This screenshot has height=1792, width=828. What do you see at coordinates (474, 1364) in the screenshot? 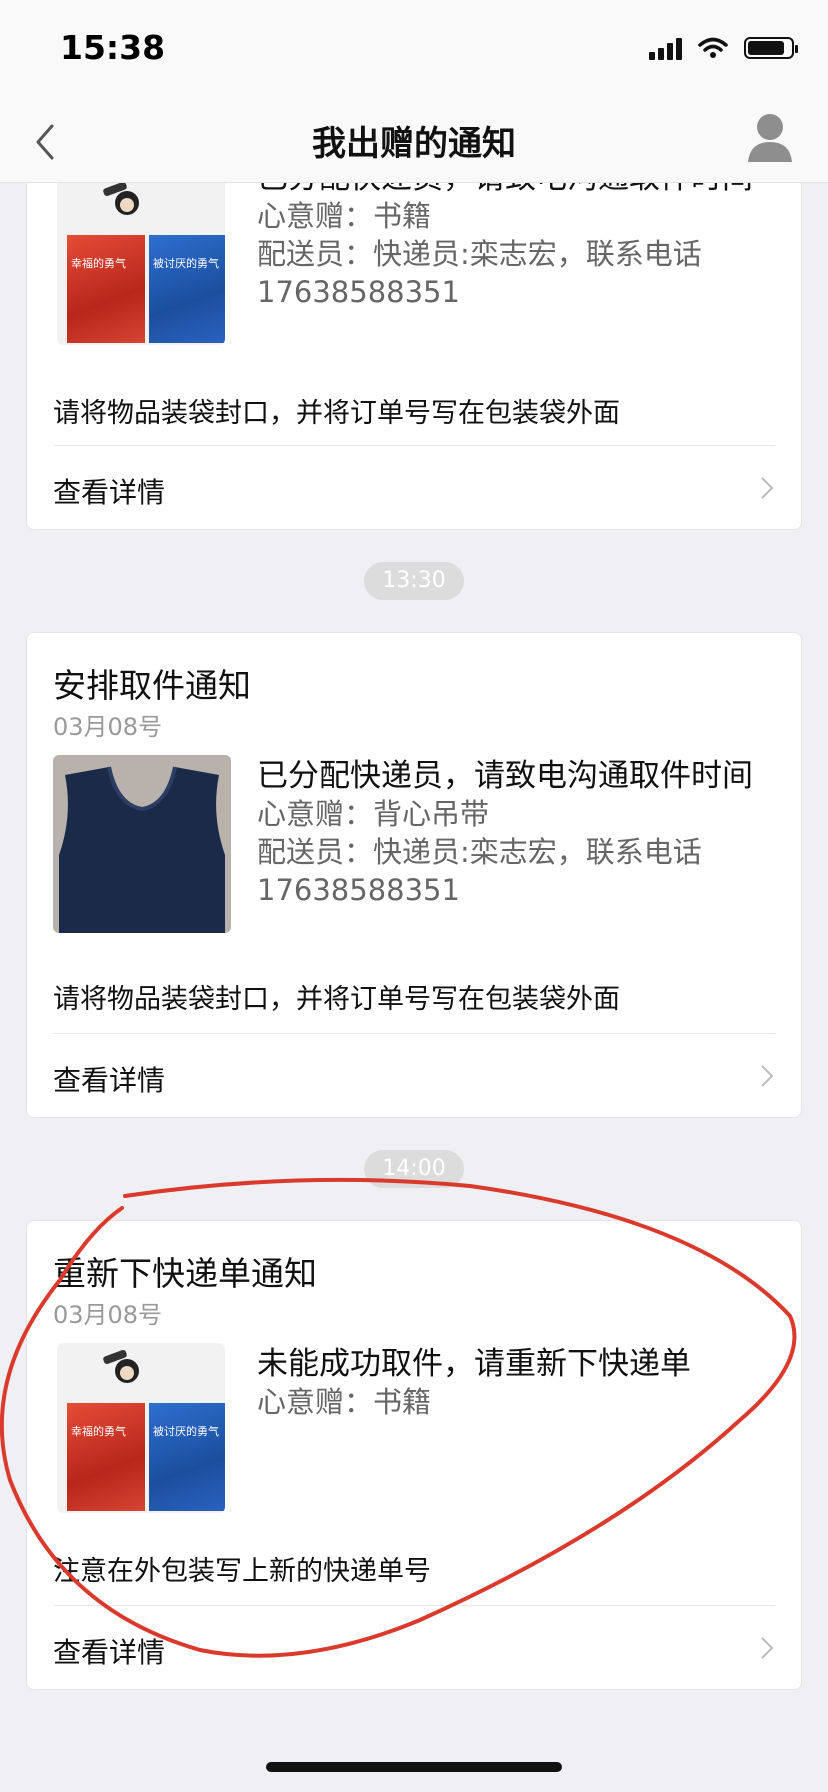
I see `card-main-text: 未能成功取件，请重新下快递单` at bounding box center [474, 1364].